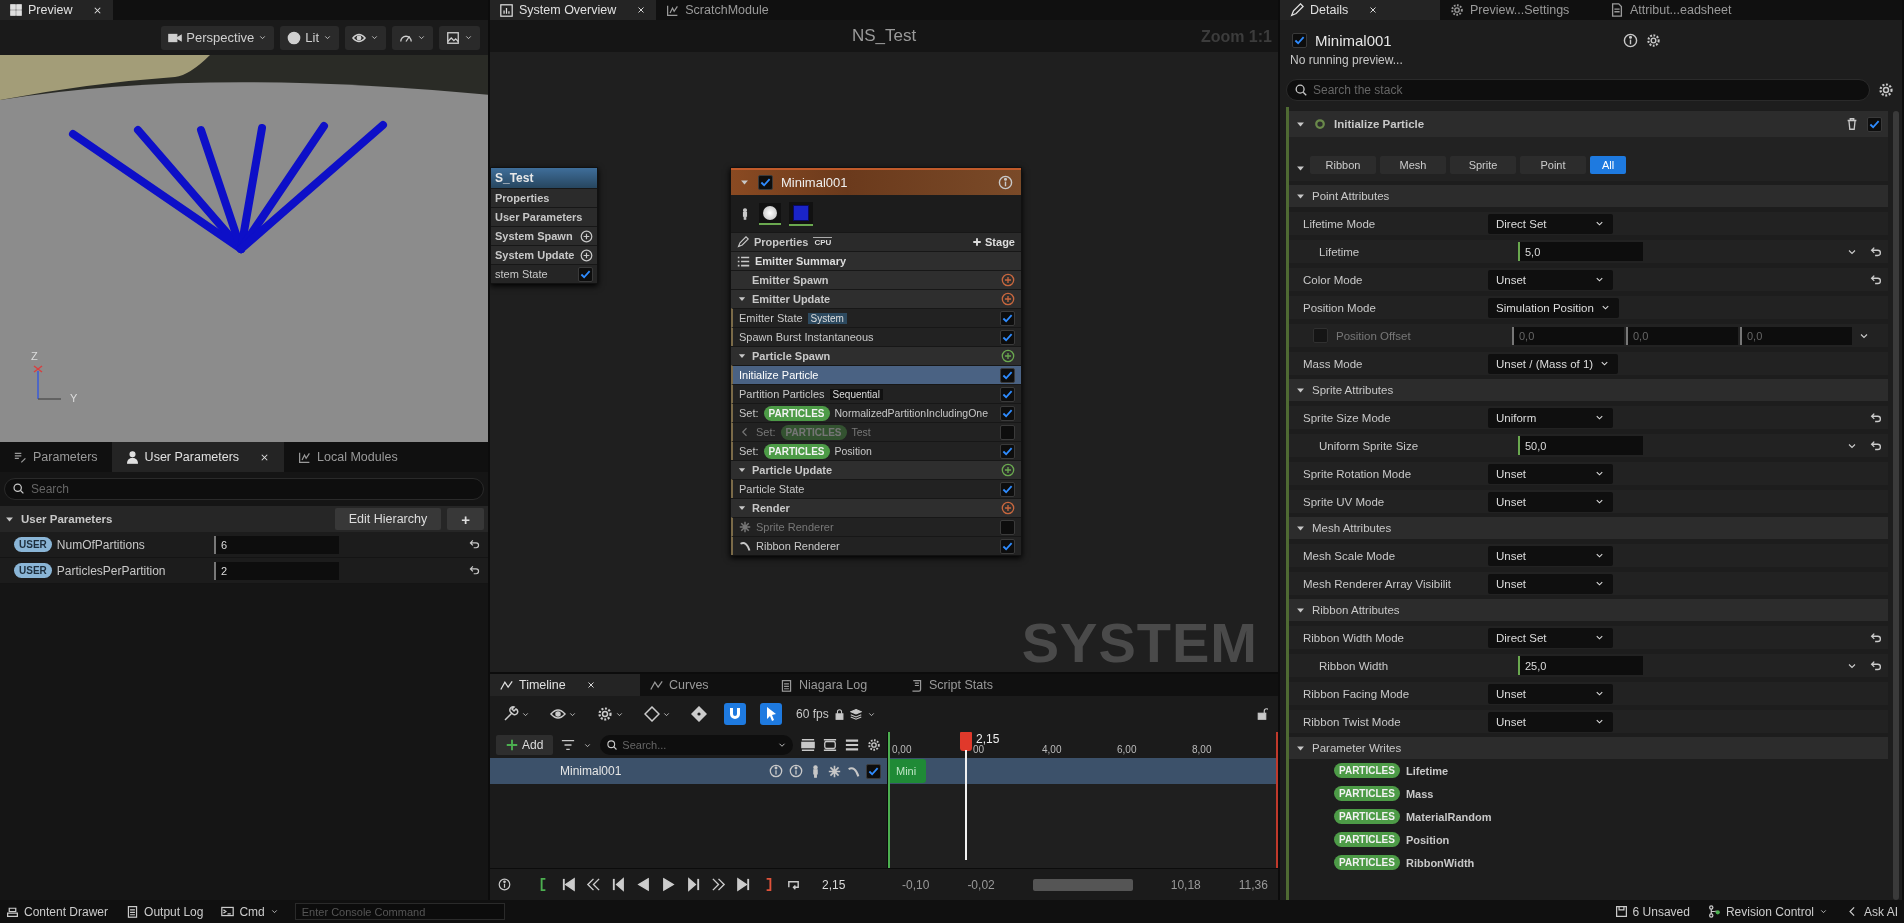  I want to click on module-label: Particle State, so click(772, 489).